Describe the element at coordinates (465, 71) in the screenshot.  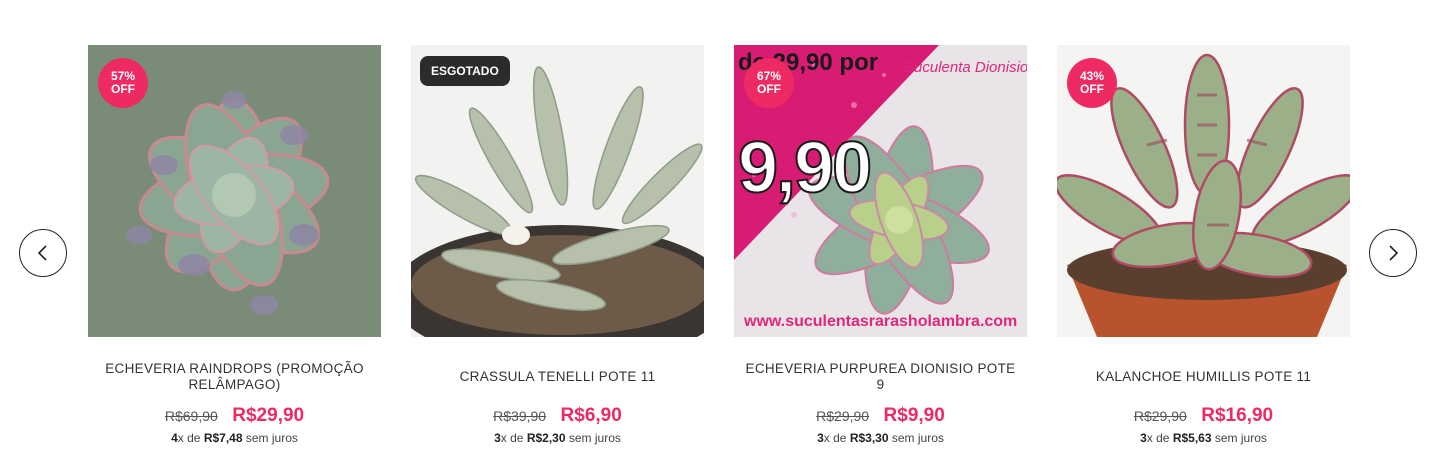
I see `soldout-badge: ESGOTADO` at that location.